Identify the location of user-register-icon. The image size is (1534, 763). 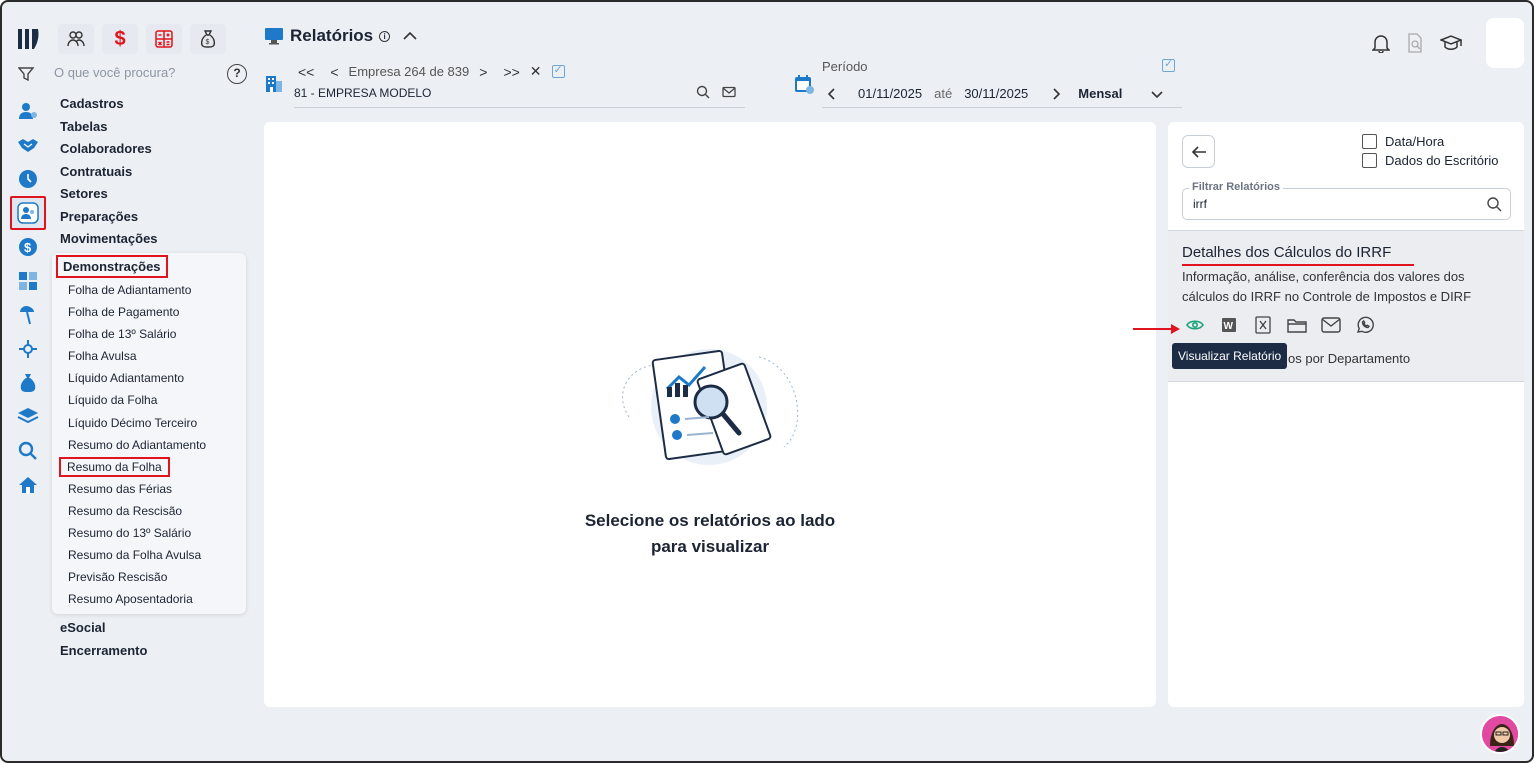
(28, 111).